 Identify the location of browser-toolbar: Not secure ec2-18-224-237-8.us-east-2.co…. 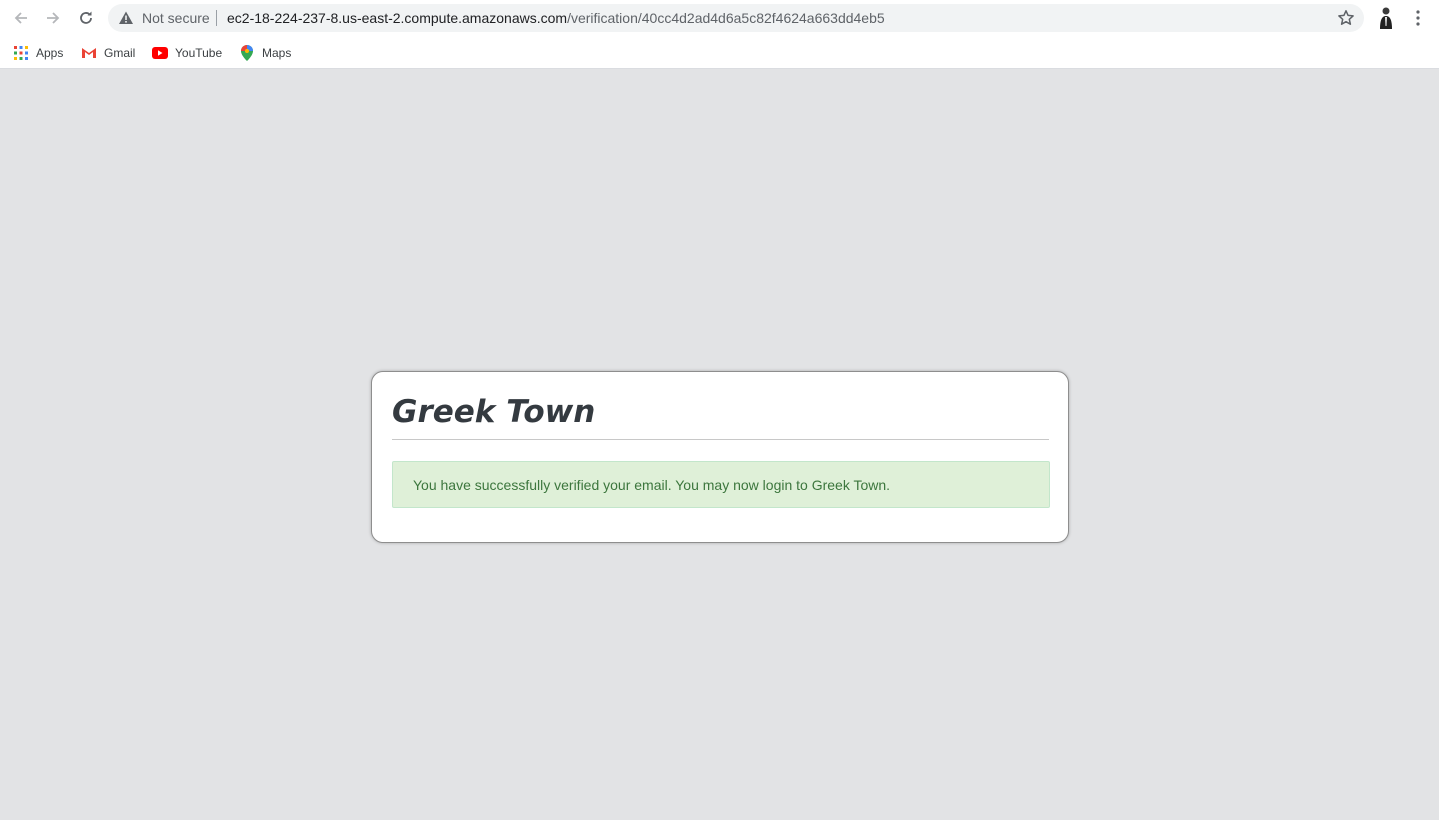
(719, 18).